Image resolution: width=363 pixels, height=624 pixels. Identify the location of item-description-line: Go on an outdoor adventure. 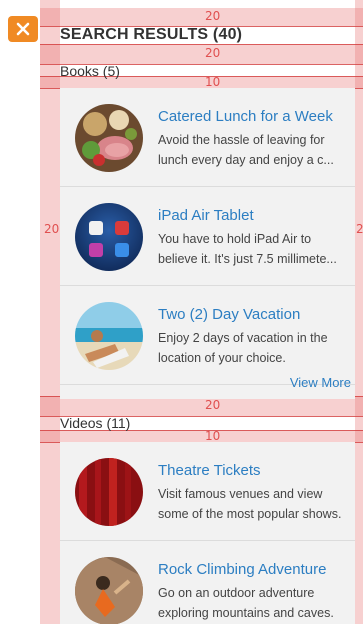
(236, 593).